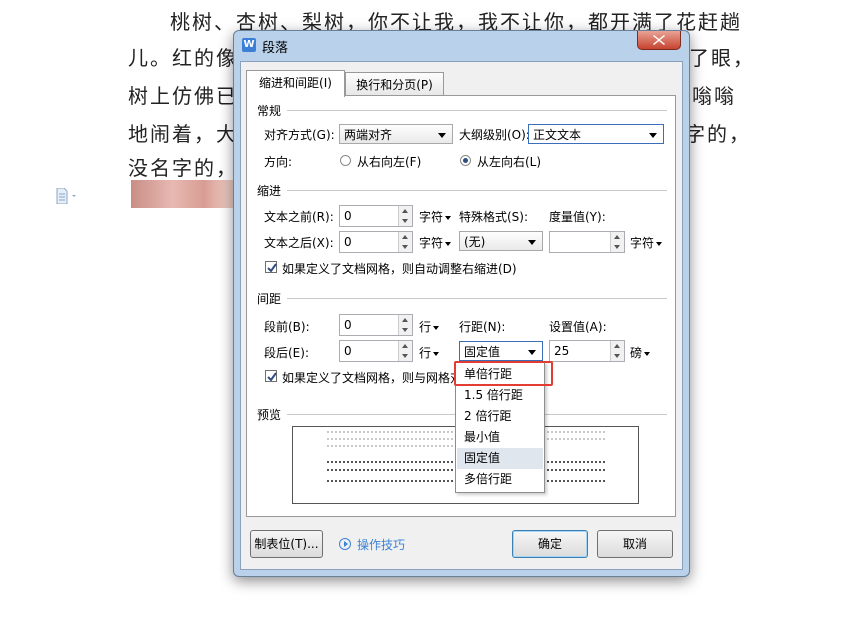  Describe the element at coordinates (376, 325) in the screenshot. I see `space-before-input: 0` at that location.